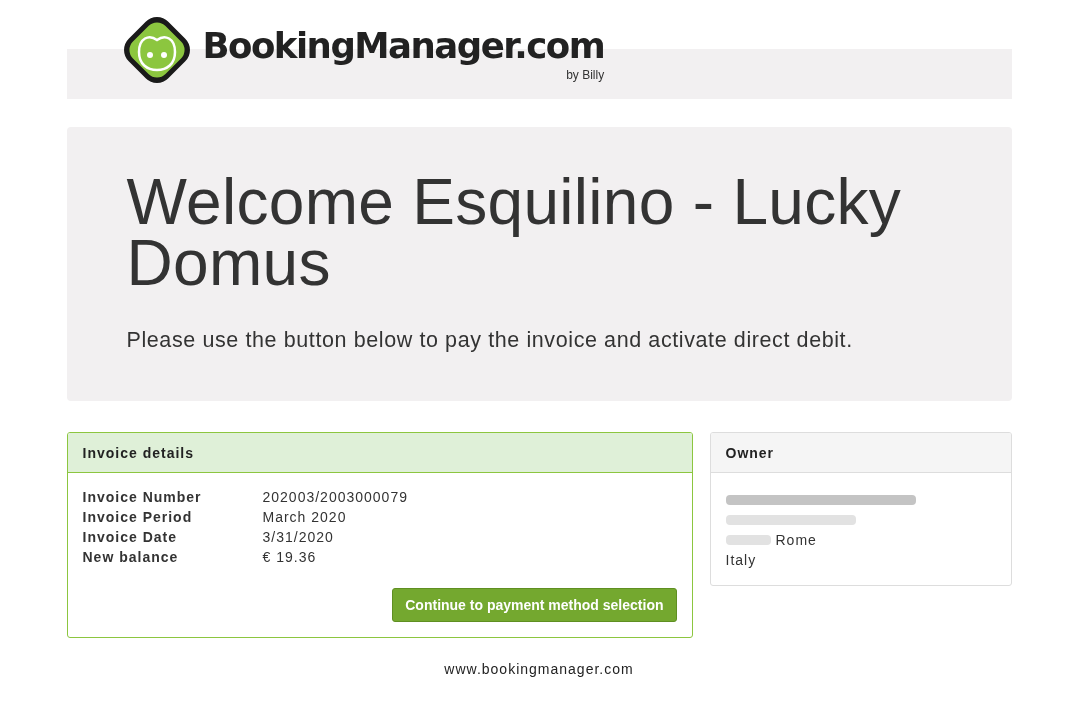  Describe the element at coordinates (750, 452) in the screenshot. I see `panel-title: Owner` at that location.